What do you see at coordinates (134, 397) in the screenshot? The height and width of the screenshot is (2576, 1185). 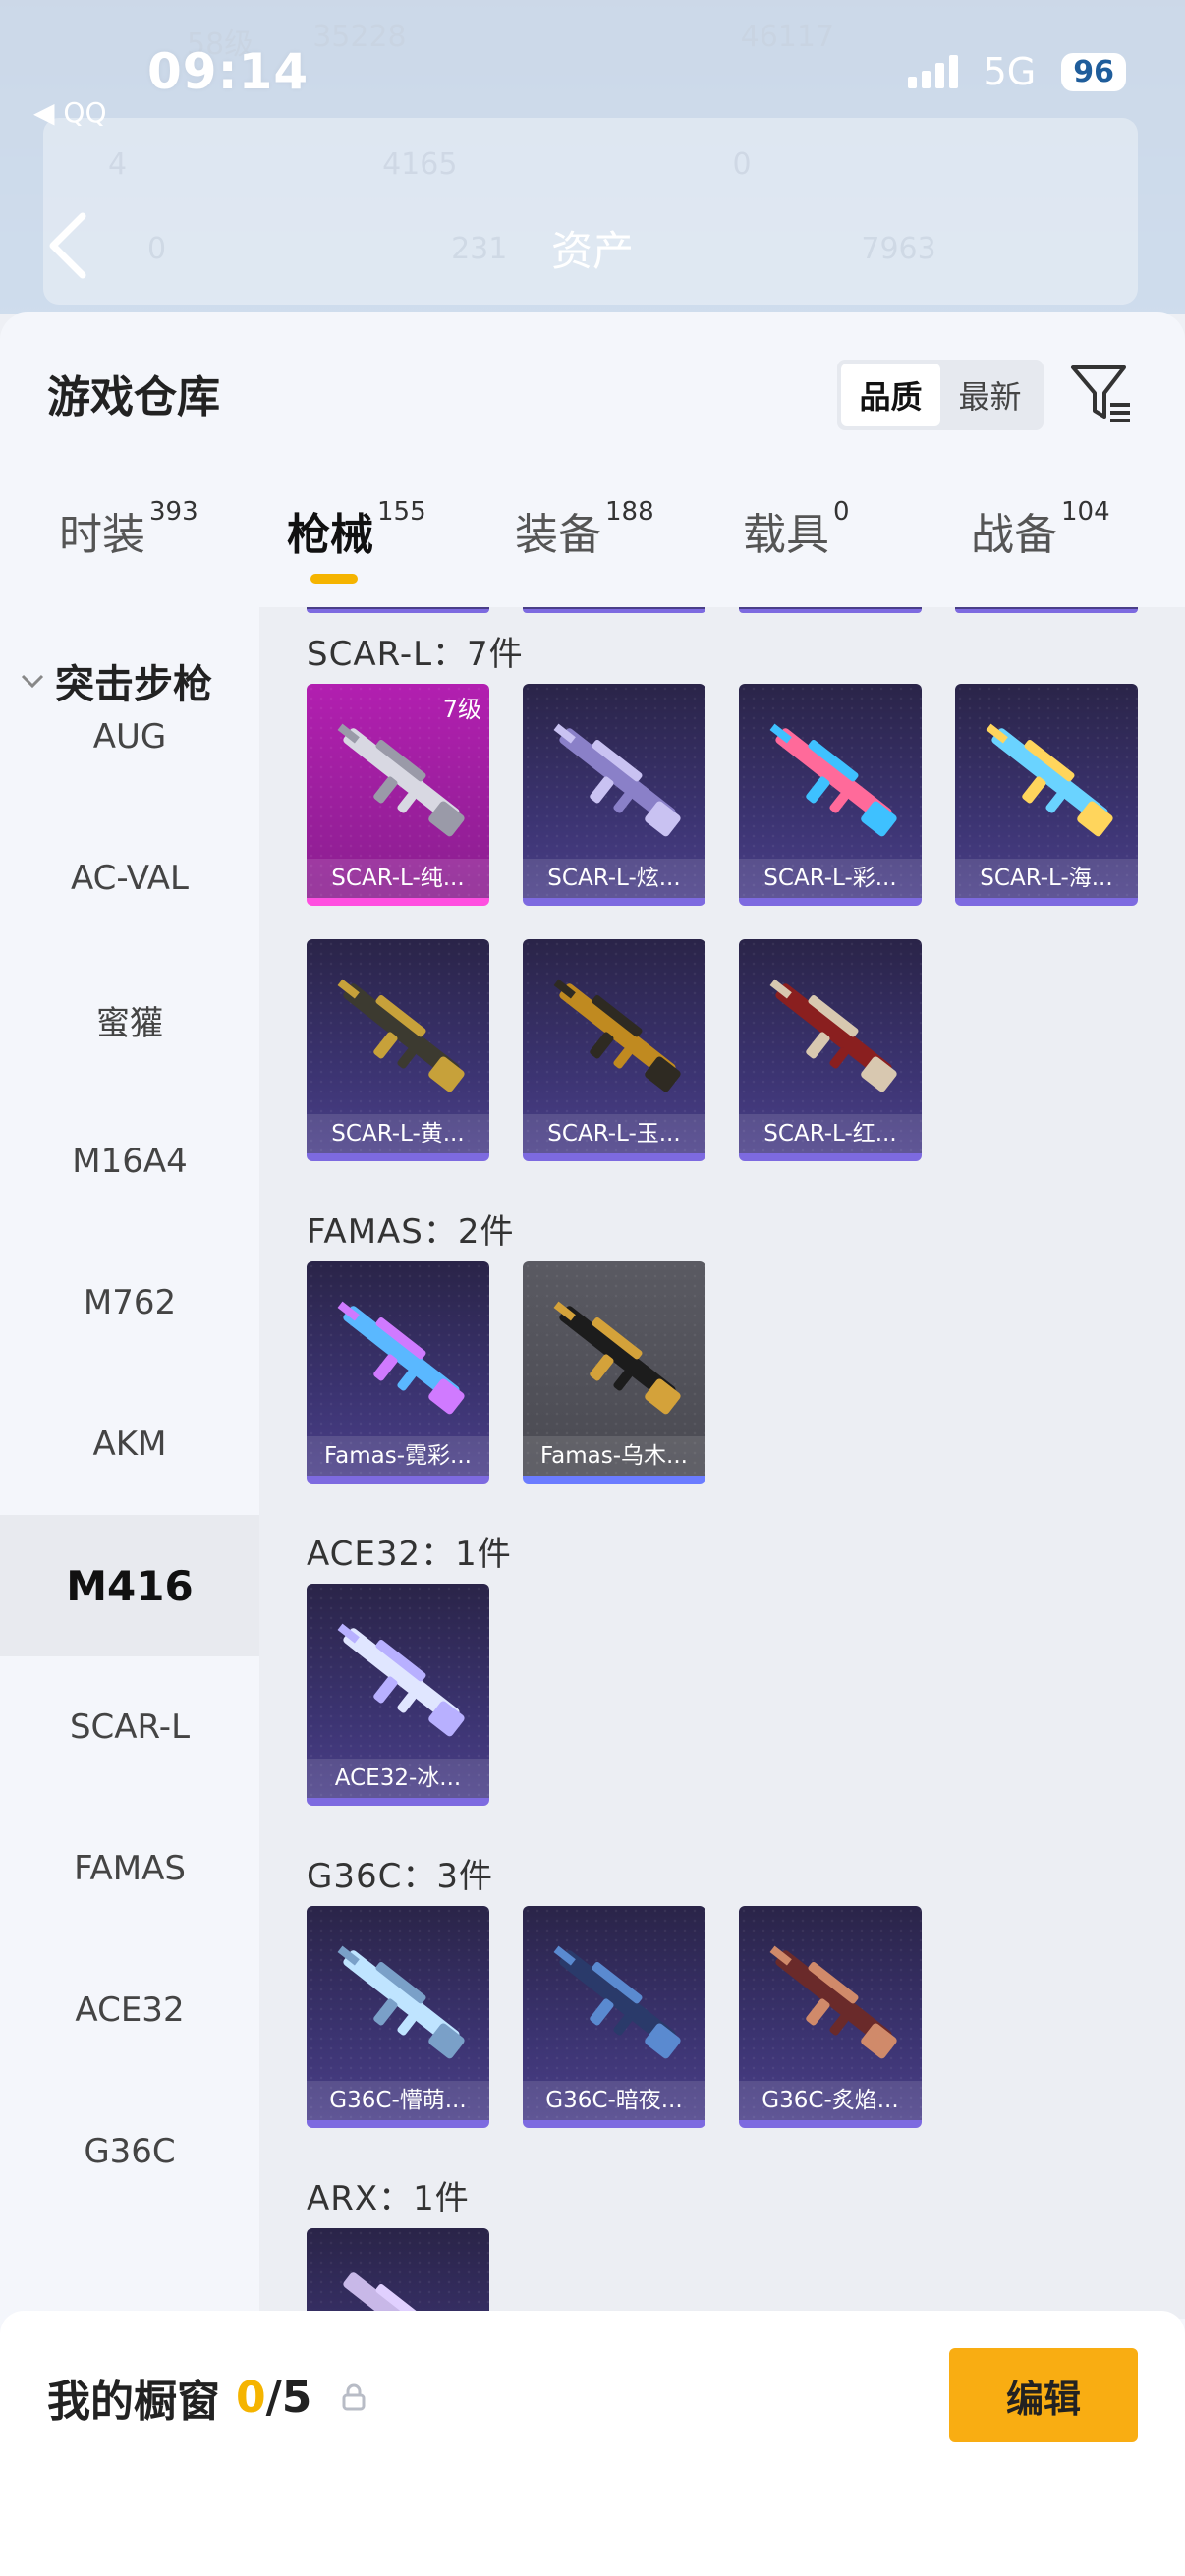 I see `sheet-title: 游戏仓库` at bounding box center [134, 397].